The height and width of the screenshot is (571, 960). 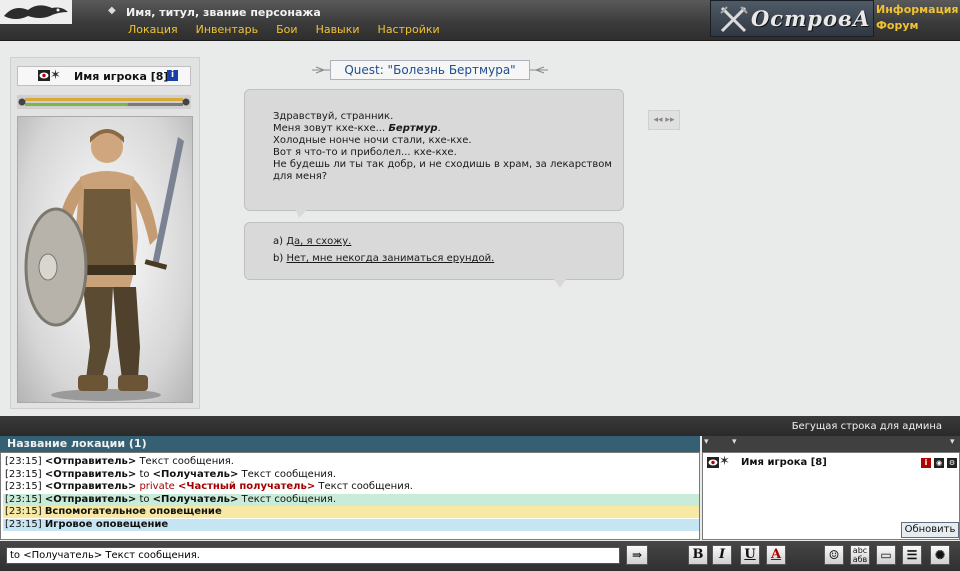 What do you see at coordinates (886, 555) in the screenshot?
I see `window-icon: ▭` at bounding box center [886, 555].